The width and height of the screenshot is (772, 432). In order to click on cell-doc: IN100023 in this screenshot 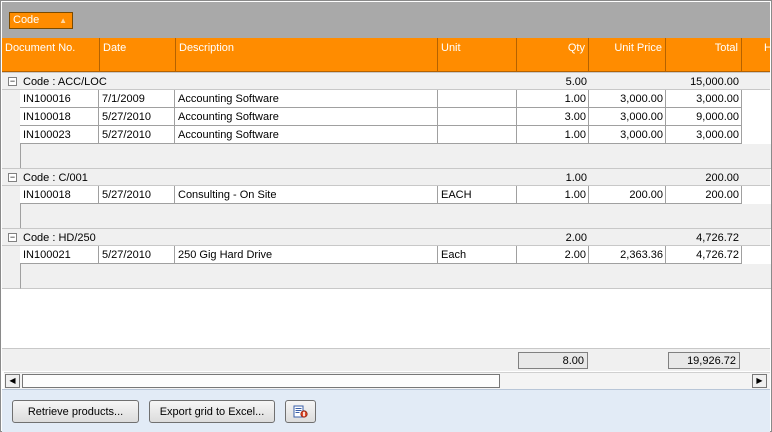, I will do `click(59, 135)`.